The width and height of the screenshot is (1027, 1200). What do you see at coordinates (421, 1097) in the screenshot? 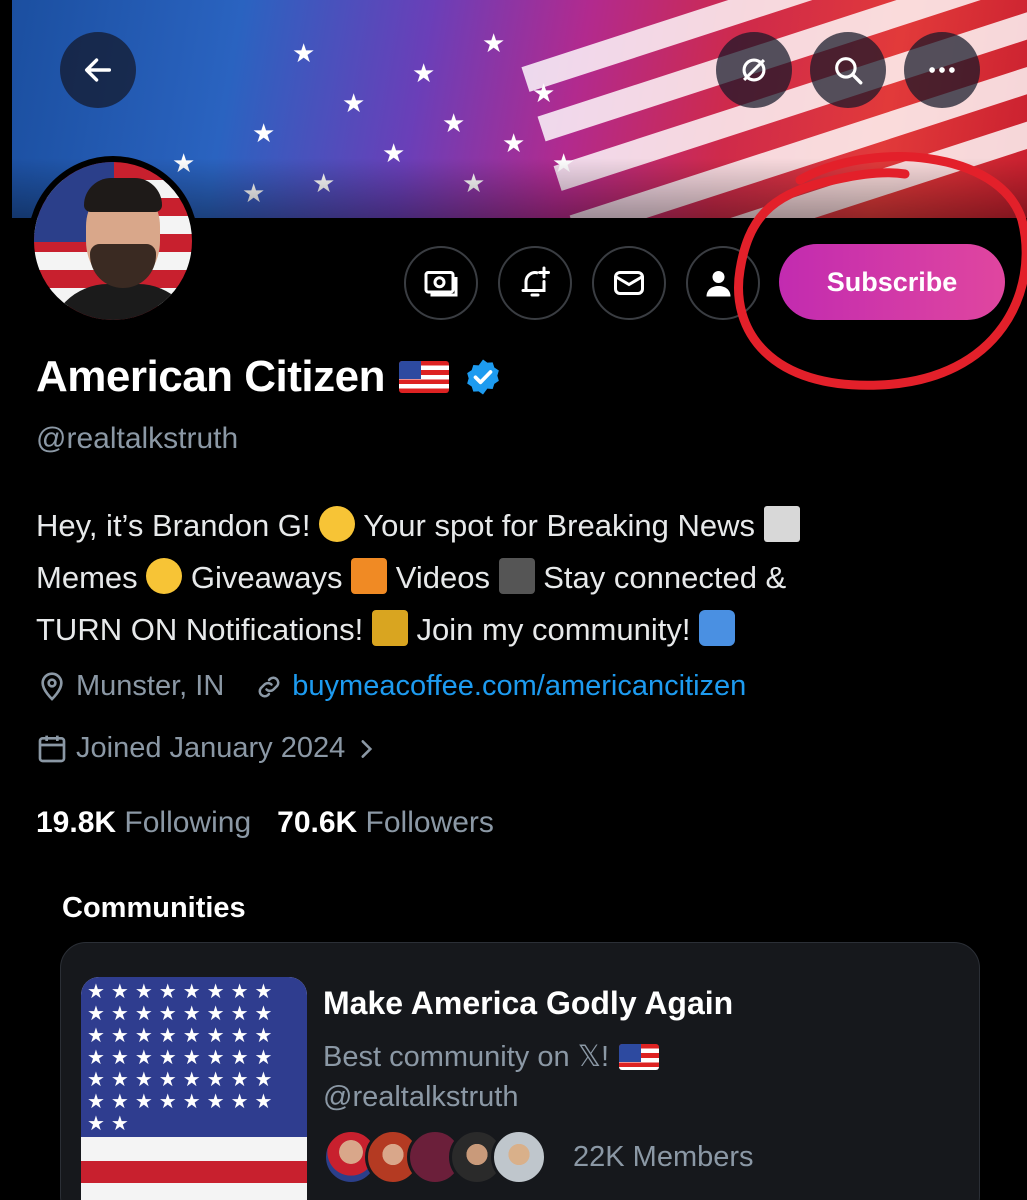
I see `community-handle: @realtalkstruth` at bounding box center [421, 1097].